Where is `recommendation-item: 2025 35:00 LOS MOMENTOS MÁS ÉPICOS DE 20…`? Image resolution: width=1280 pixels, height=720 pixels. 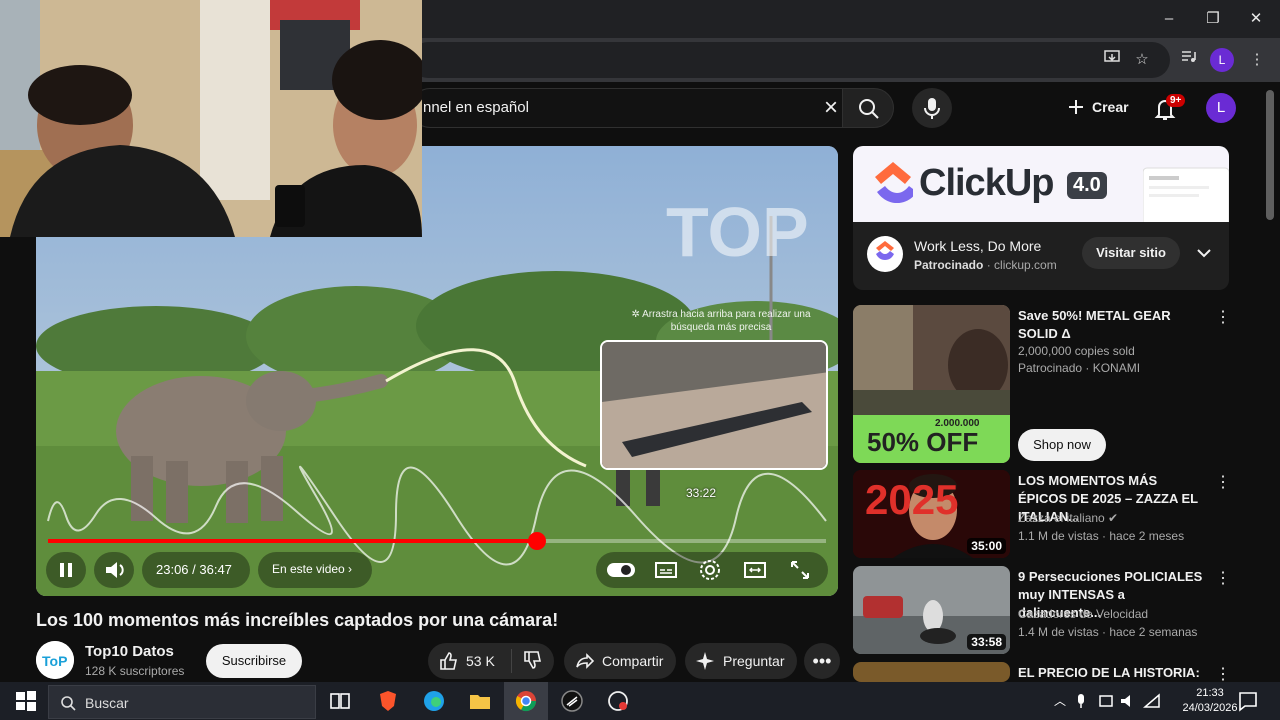
recommendation-item: 2025 35:00 LOS MOMENTOS MÁS ÉPICOS DE 20… is located at coordinates (1042, 515).